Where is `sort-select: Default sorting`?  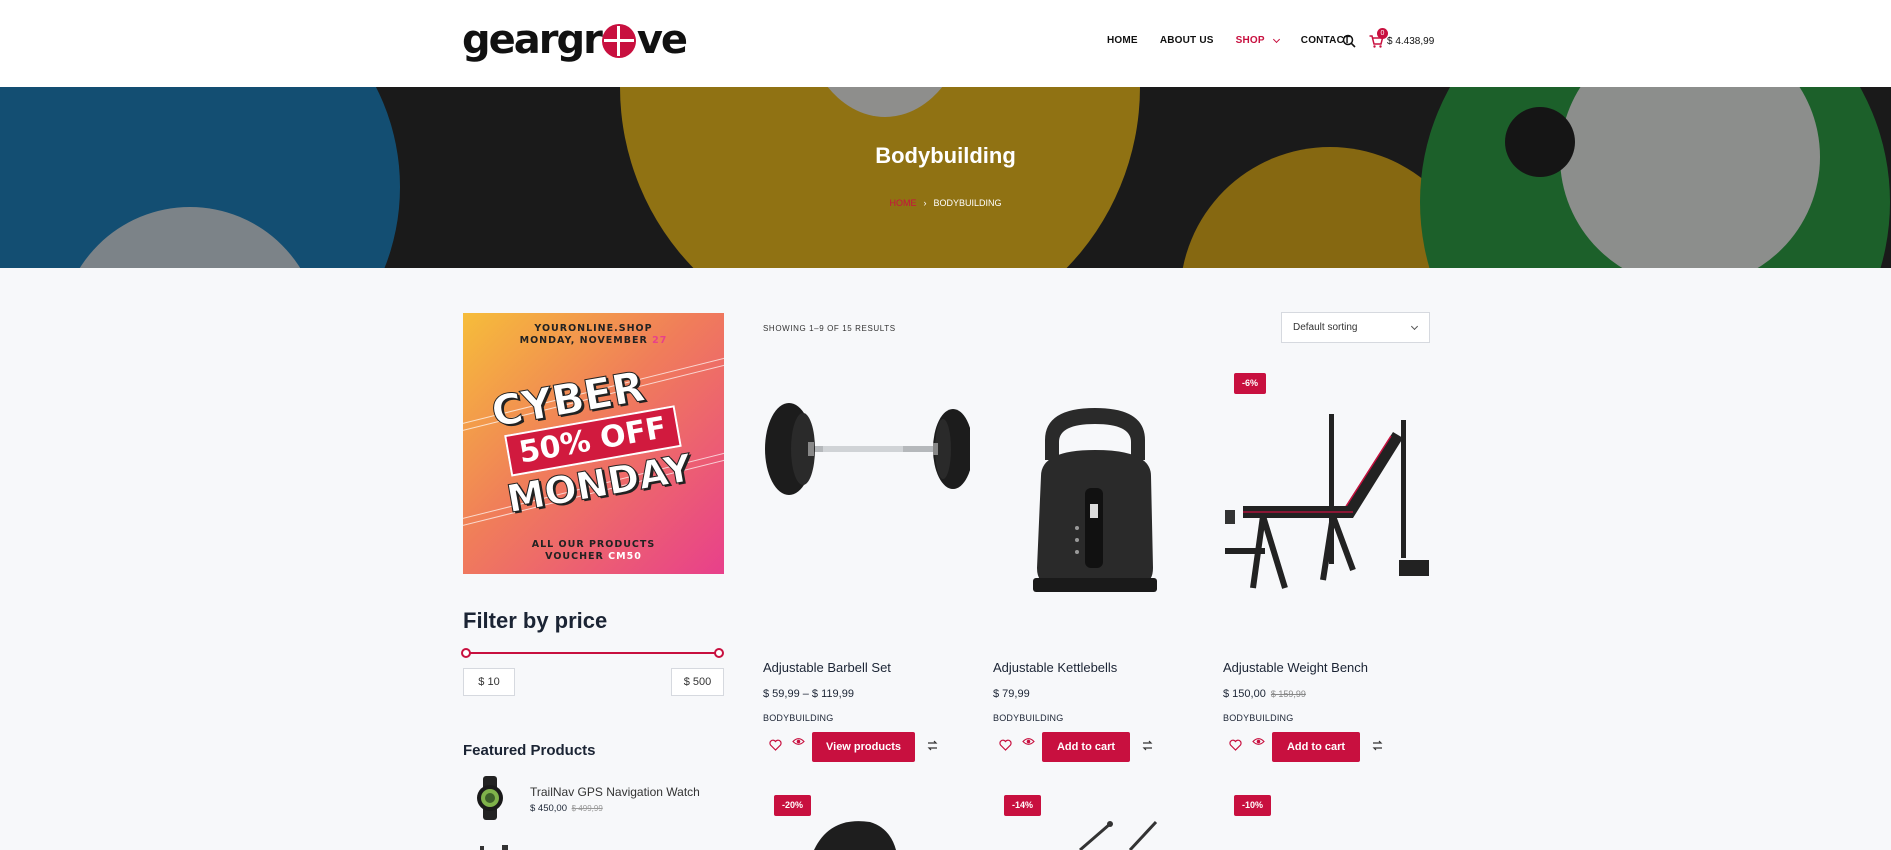 sort-select: Default sorting is located at coordinates (1355, 327).